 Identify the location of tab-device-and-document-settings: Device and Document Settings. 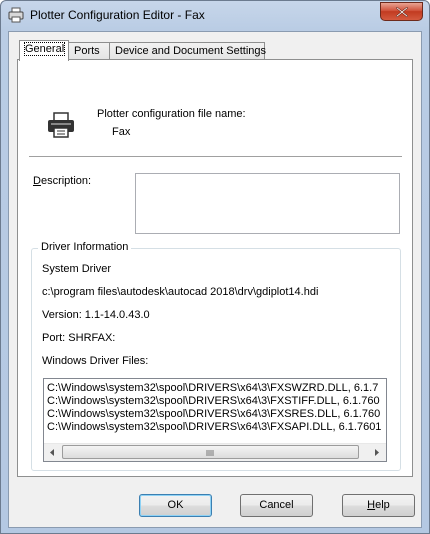
(187, 51).